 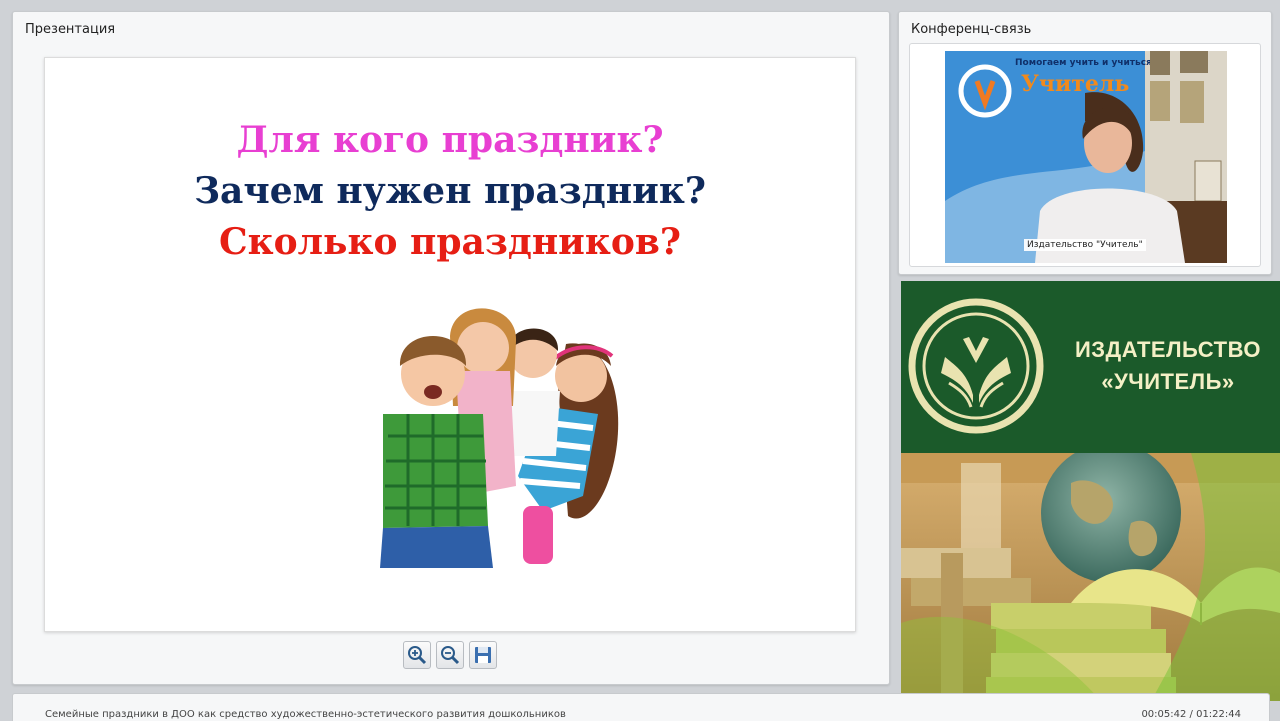 I want to click on zoom-out-icon, so click(x=450, y=655).